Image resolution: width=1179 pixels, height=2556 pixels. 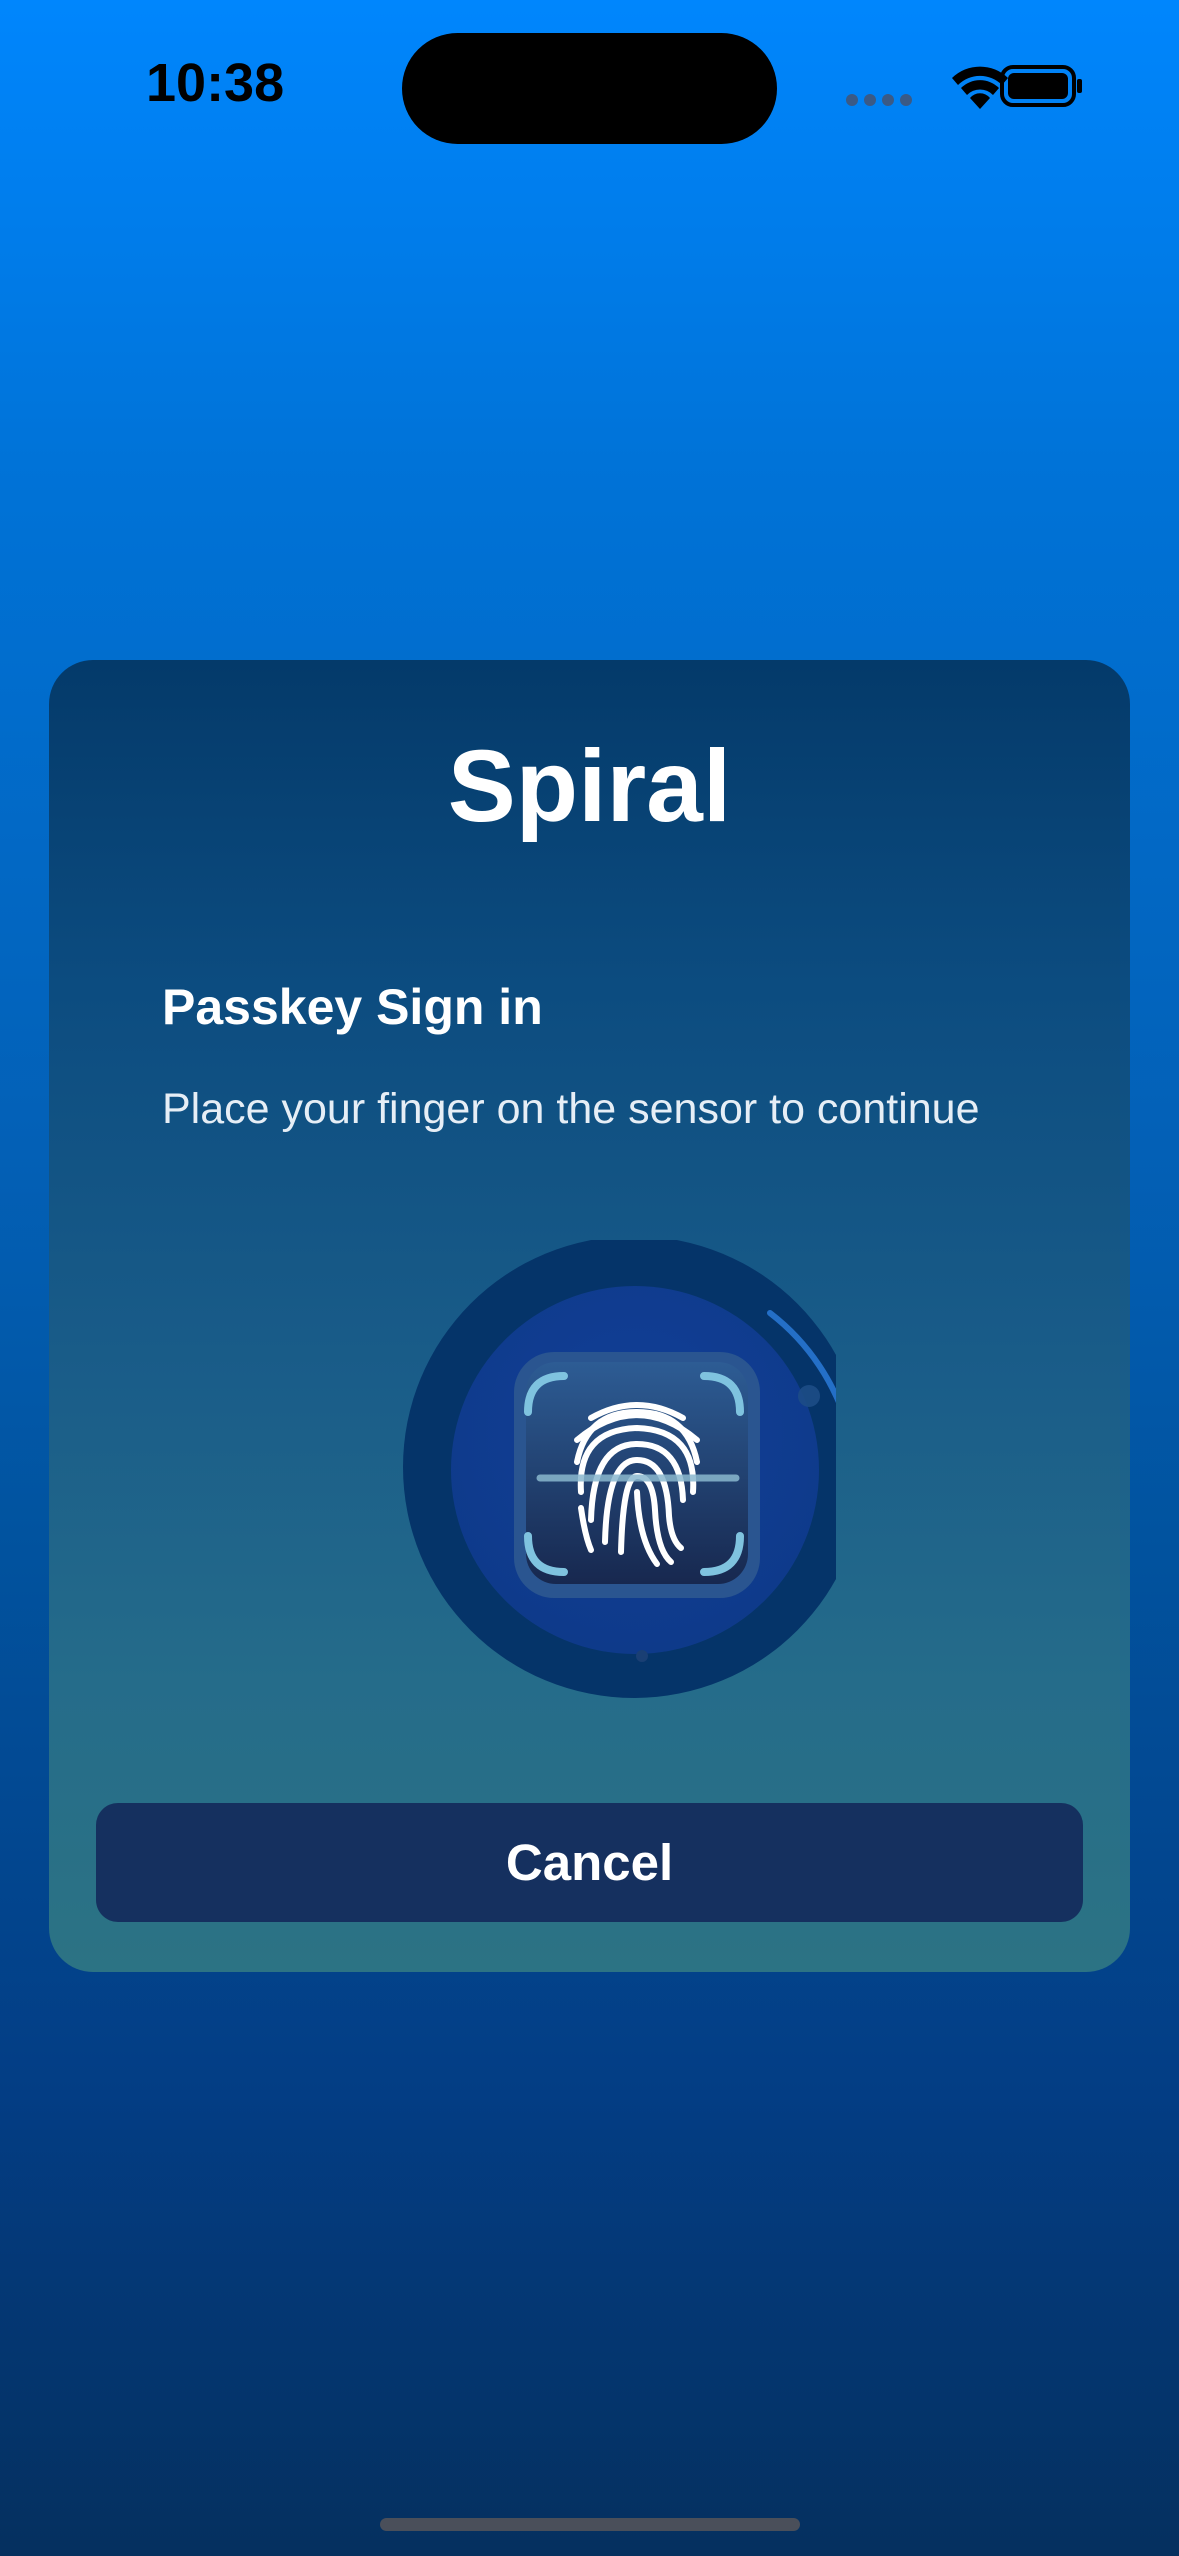 What do you see at coordinates (980, 87) in the screenshot?
I see `wifi-icon` at bounding box center [980, 87].